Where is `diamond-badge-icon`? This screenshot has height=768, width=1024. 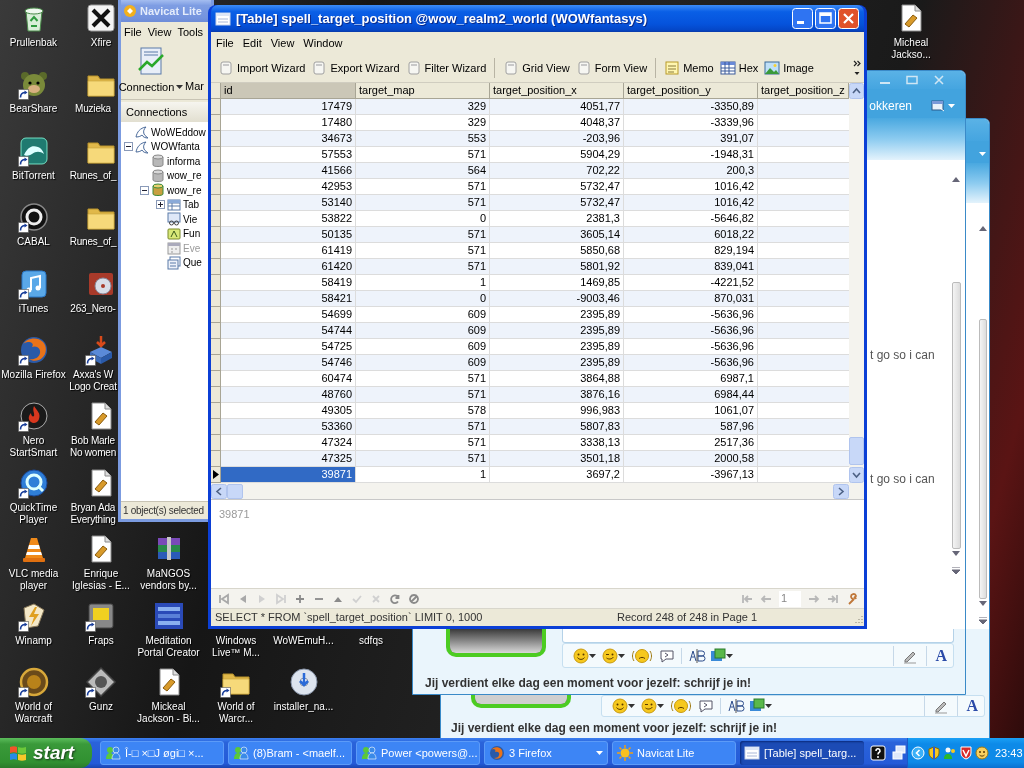
diamond-badge-icon is located at coordinates (101, 682).